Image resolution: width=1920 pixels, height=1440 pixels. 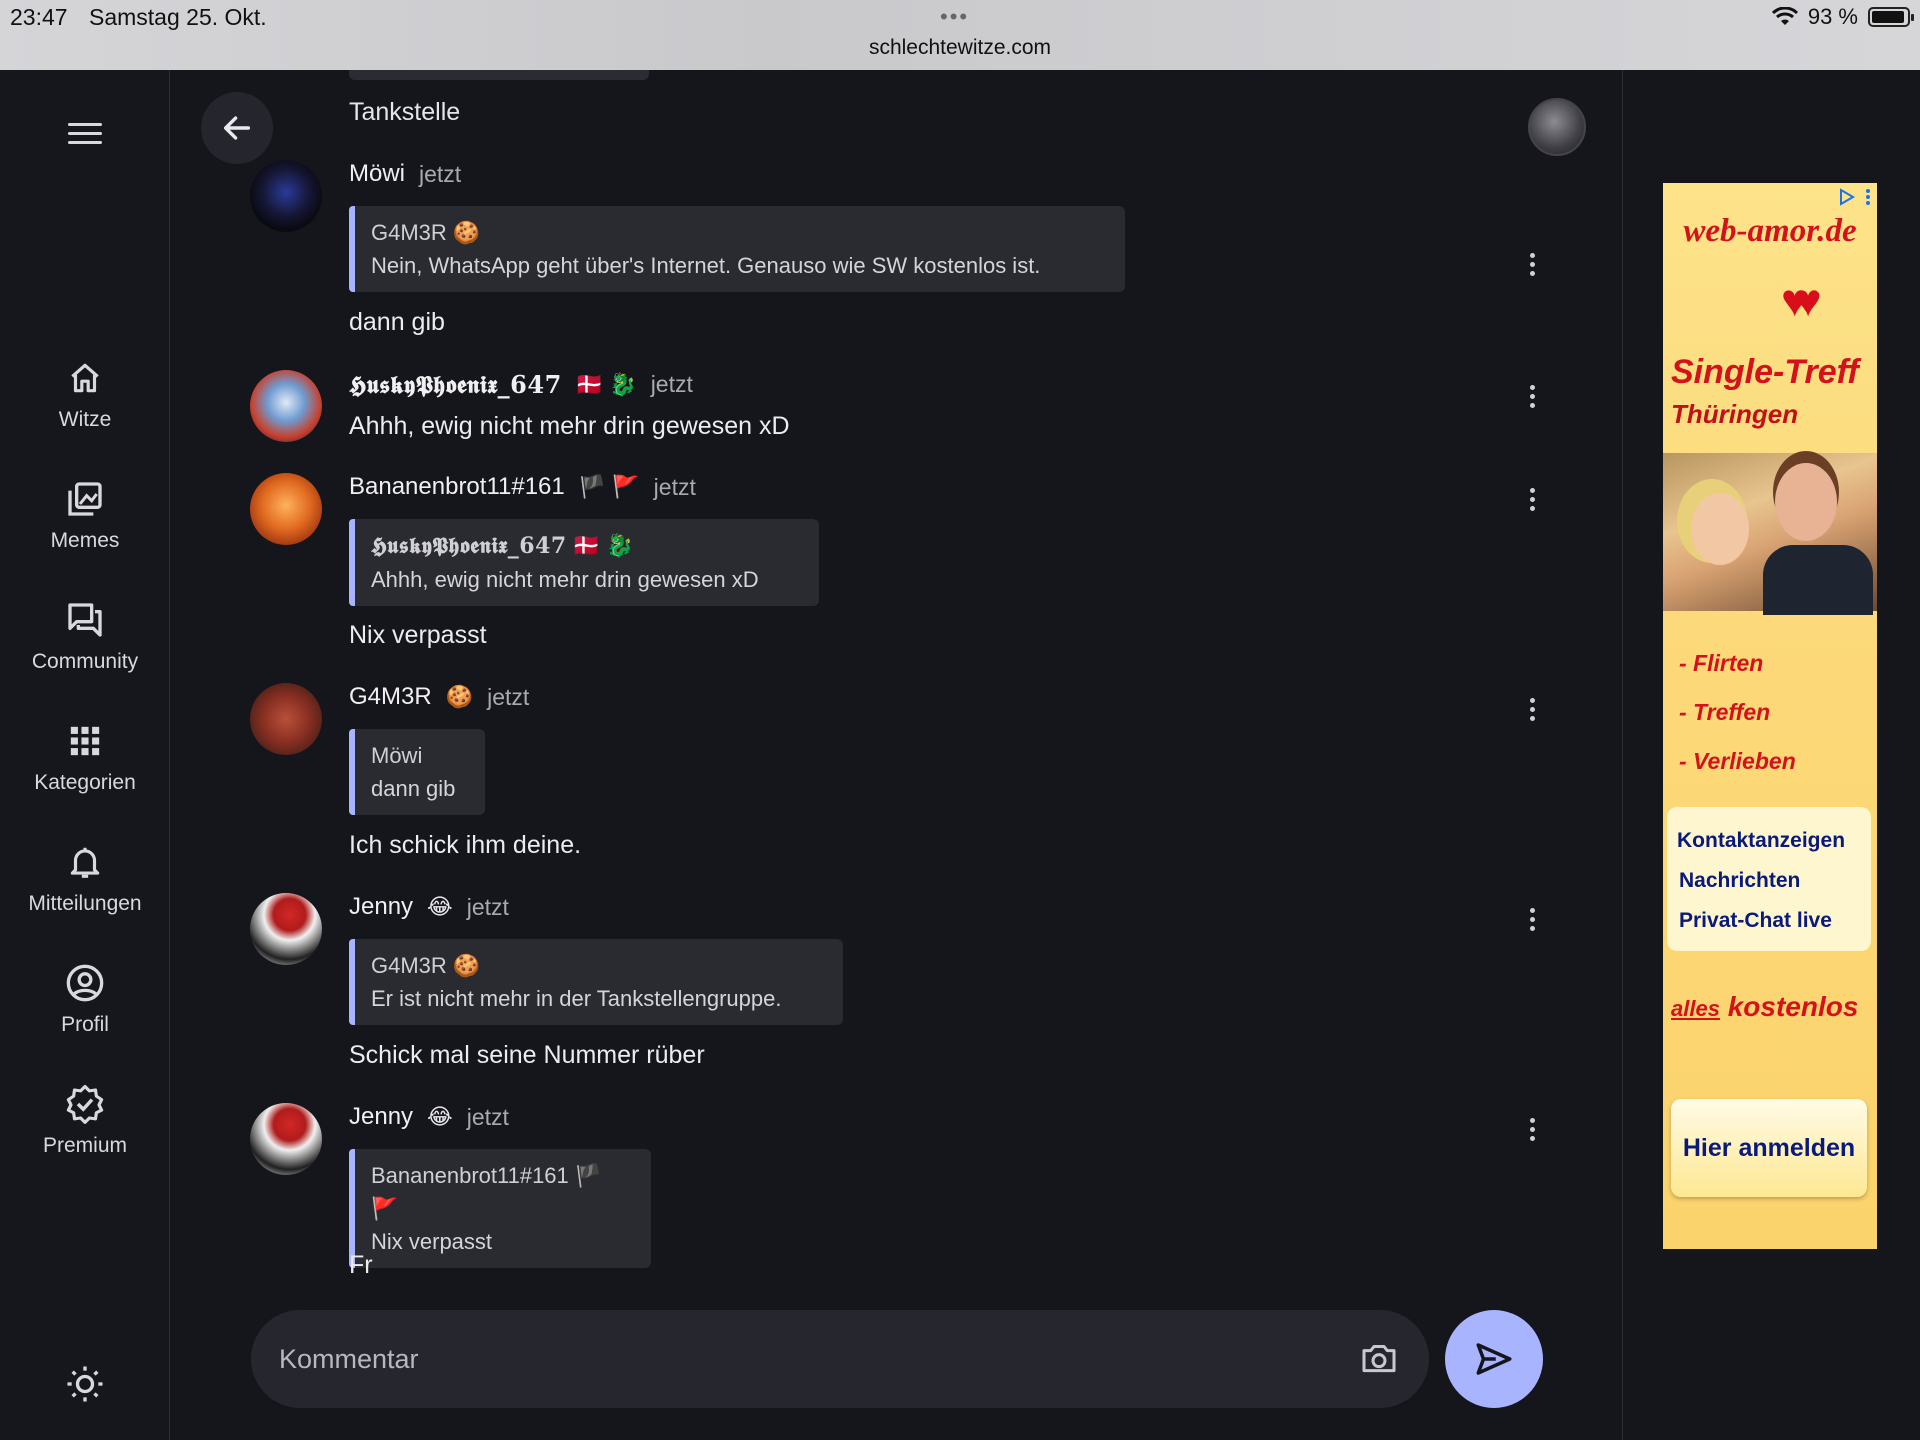 I want to click on quote-author: Bananenbrot11#161, so click(x=470, y=1175).